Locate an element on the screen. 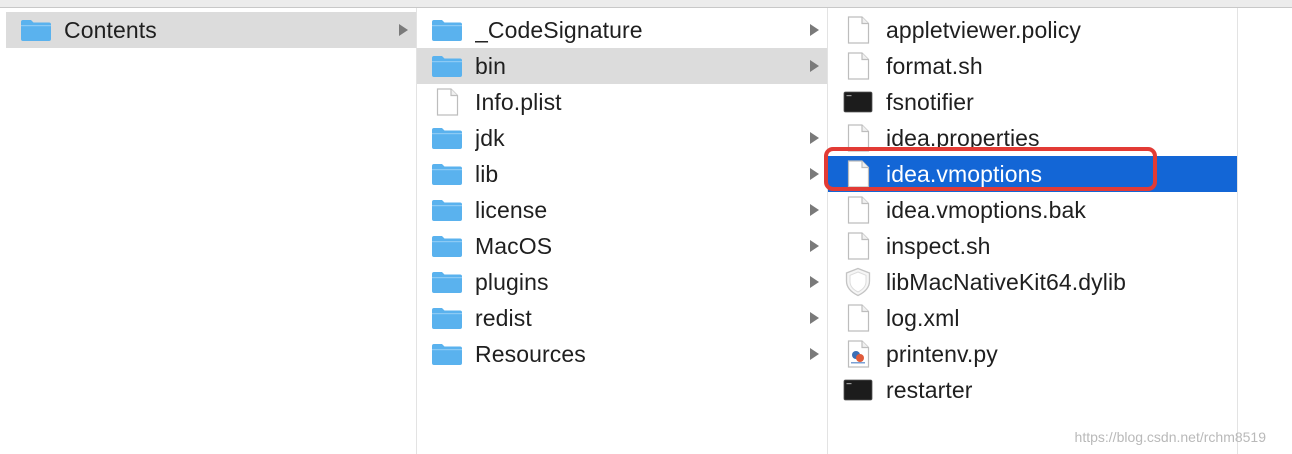 The width and height of the screenshot is (1292, 454). list-item-fsnotifier: fsnotifier is located at coordinates (1032, 102).